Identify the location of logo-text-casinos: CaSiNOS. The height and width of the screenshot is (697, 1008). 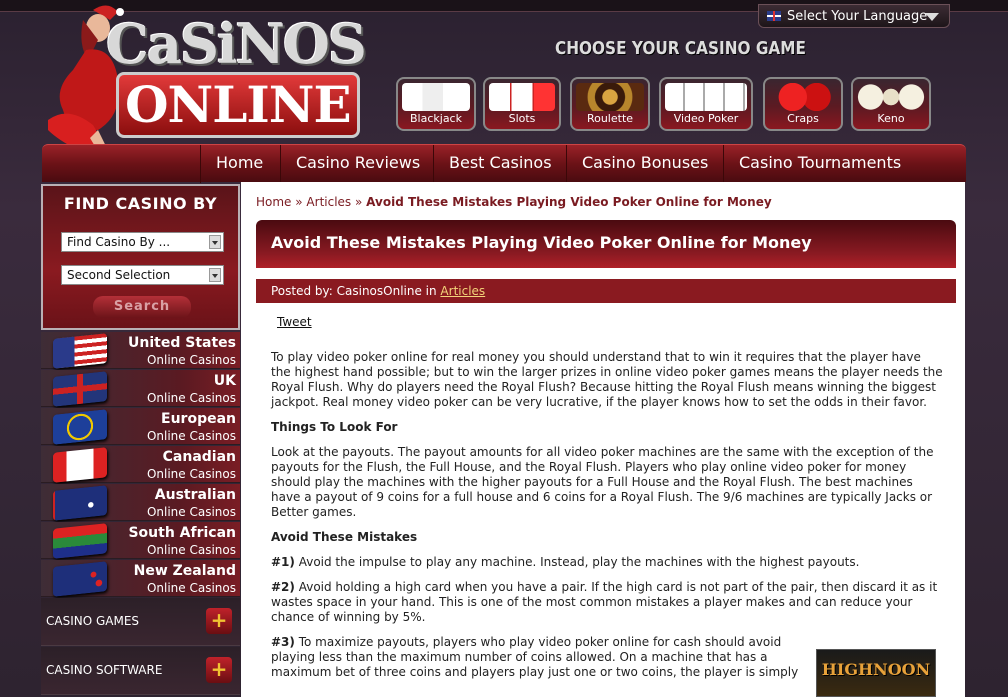
(236, 44).